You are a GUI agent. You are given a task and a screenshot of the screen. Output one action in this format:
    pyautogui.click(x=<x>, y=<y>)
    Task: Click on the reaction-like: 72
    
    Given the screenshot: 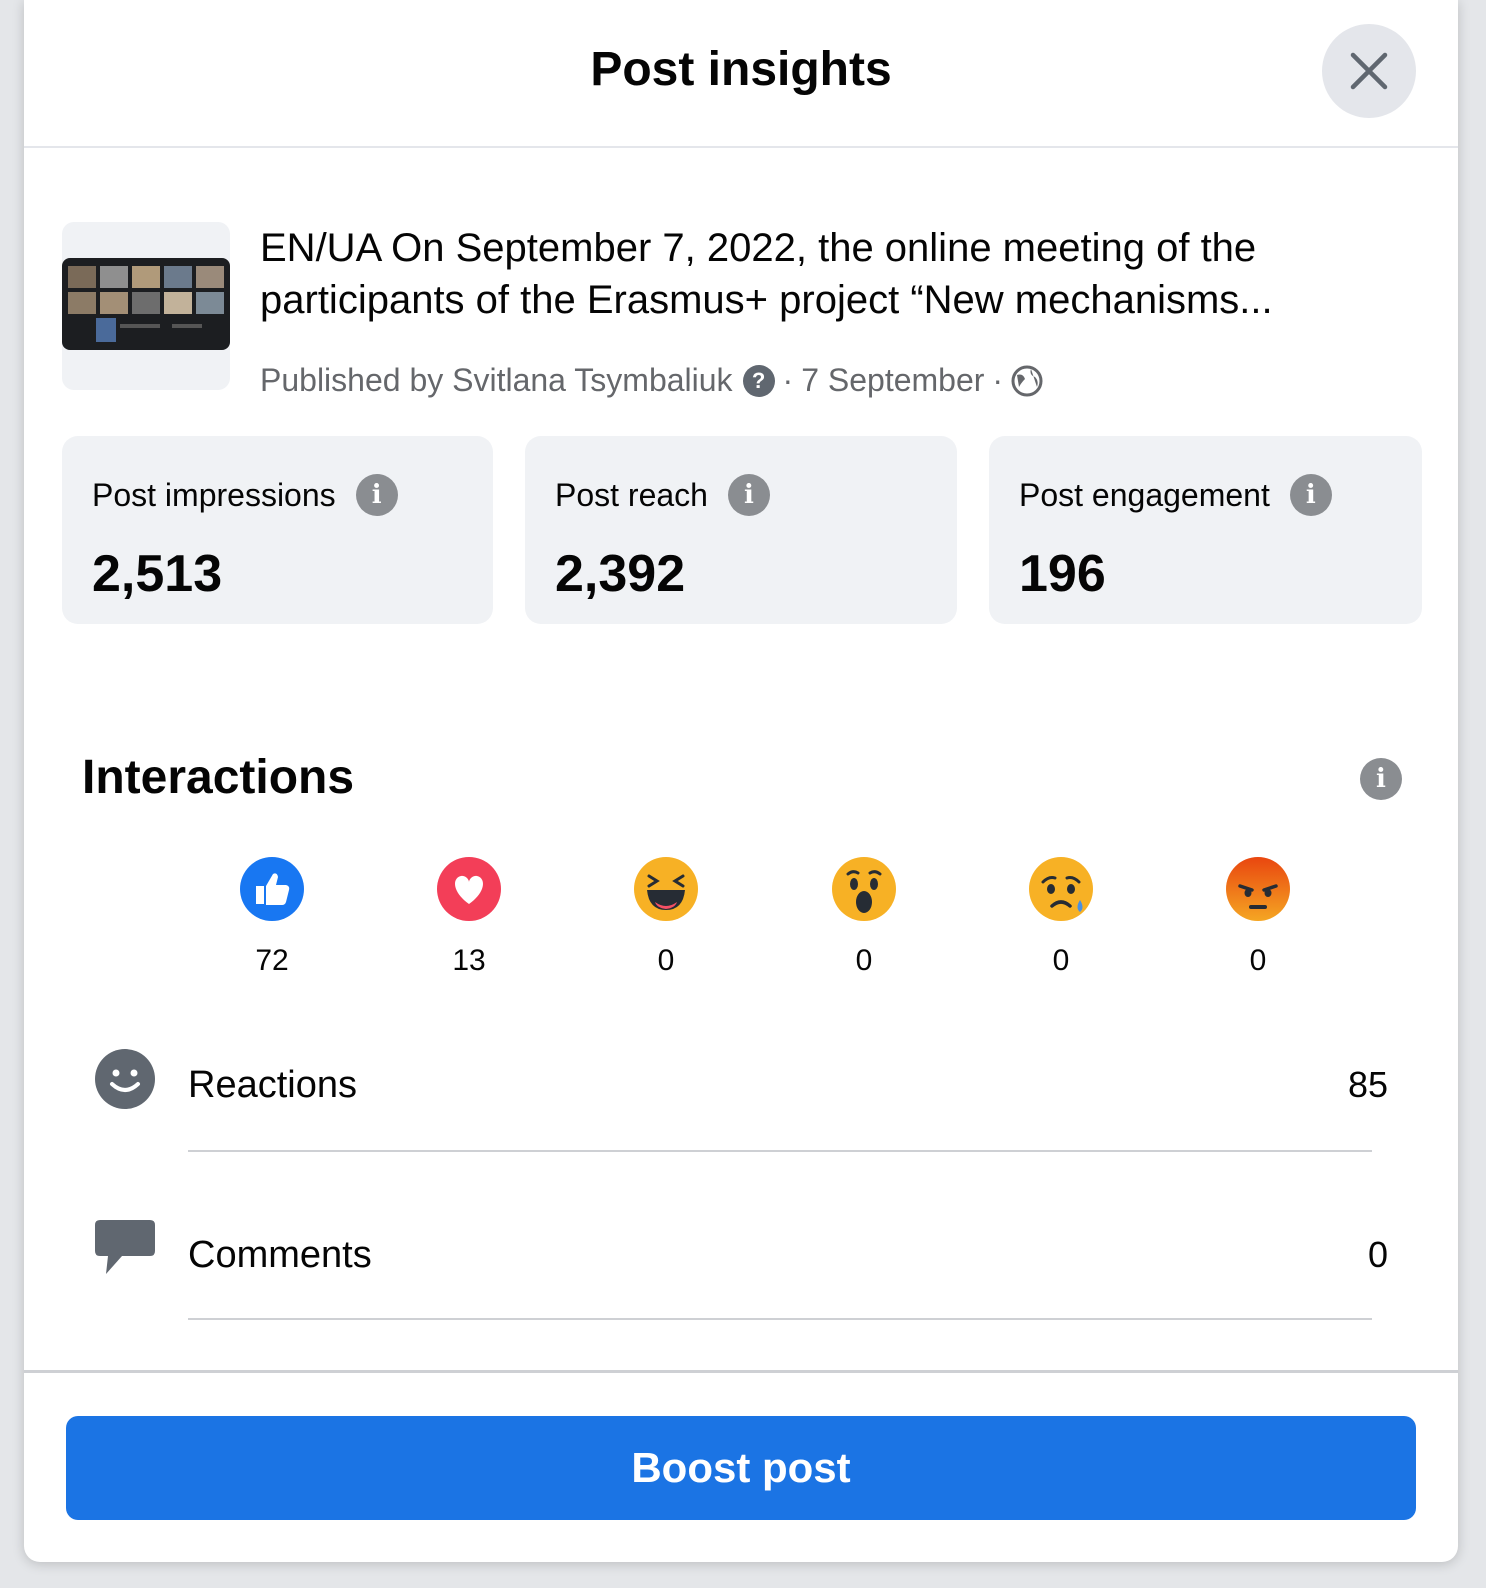 What is the action you would take?
    pyautogui.click(x=272, y=917)
    